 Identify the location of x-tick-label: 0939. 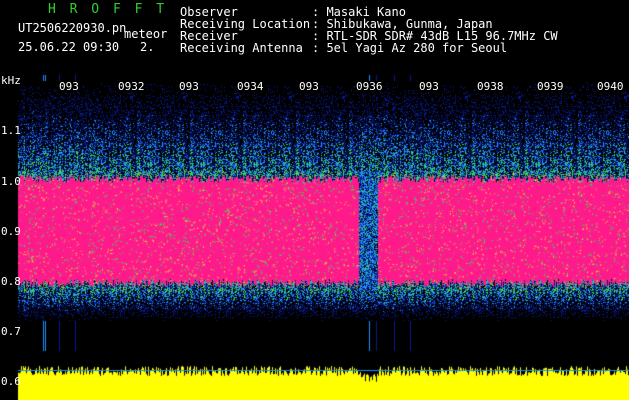
(550, 86).